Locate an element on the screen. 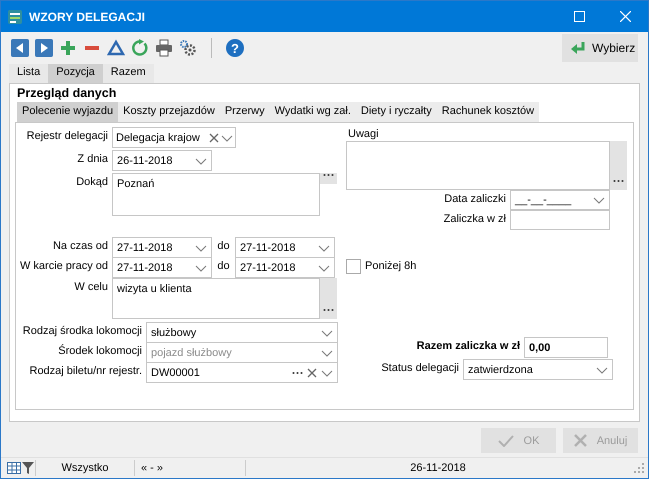 Image resolution: width=649 pixels, height=479 pixels. select-button: Wybierz is located at coordinates (600, 48).